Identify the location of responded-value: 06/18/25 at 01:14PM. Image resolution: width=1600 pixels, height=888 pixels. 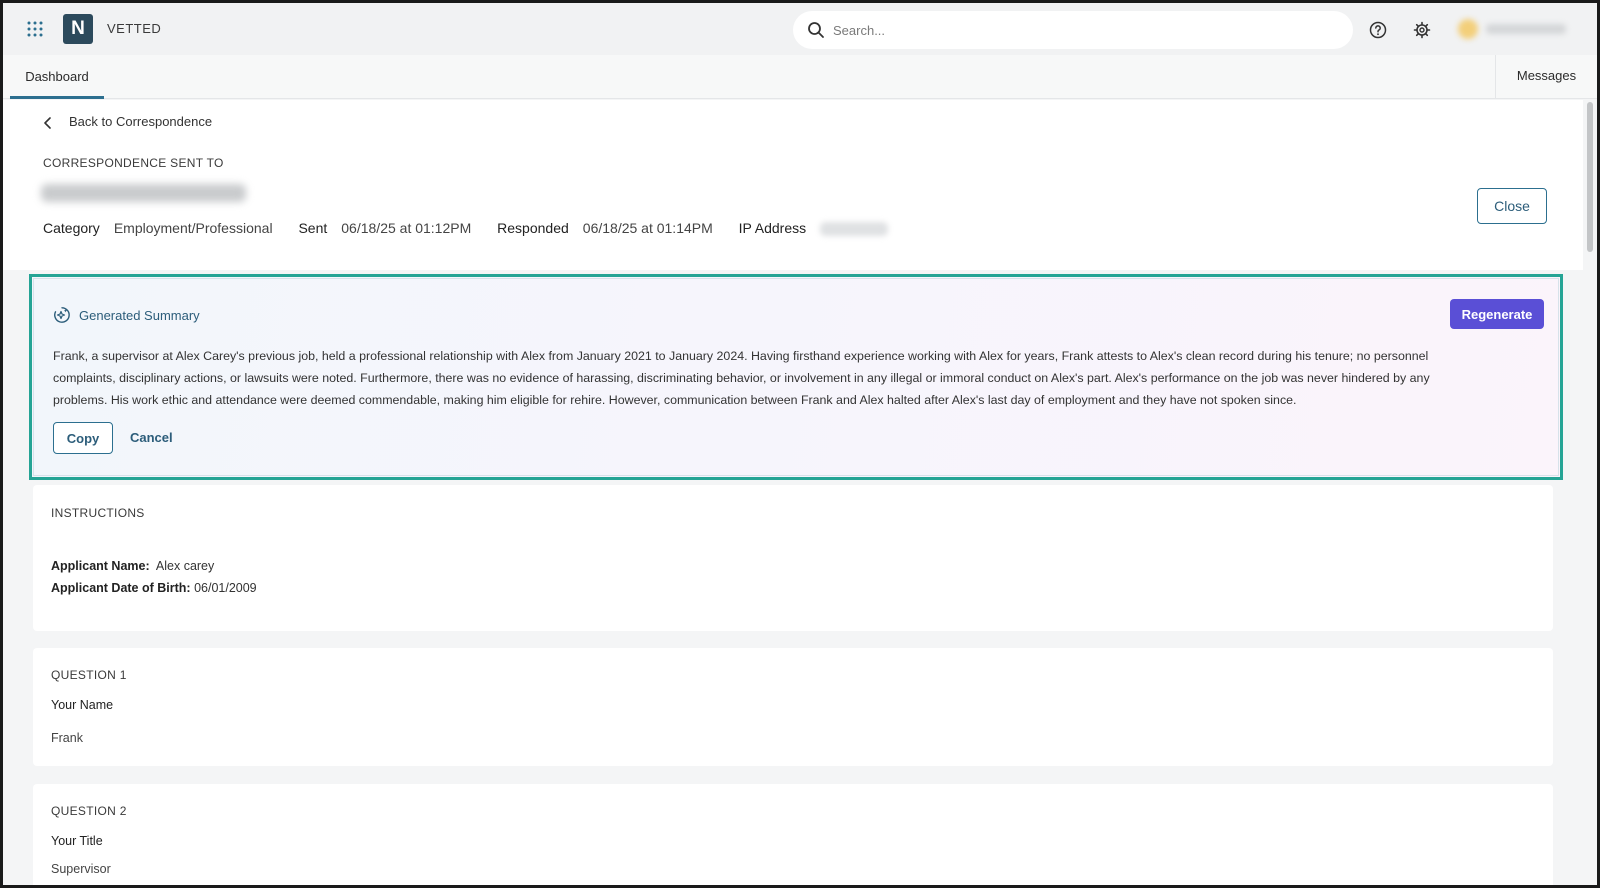
(647, 228).